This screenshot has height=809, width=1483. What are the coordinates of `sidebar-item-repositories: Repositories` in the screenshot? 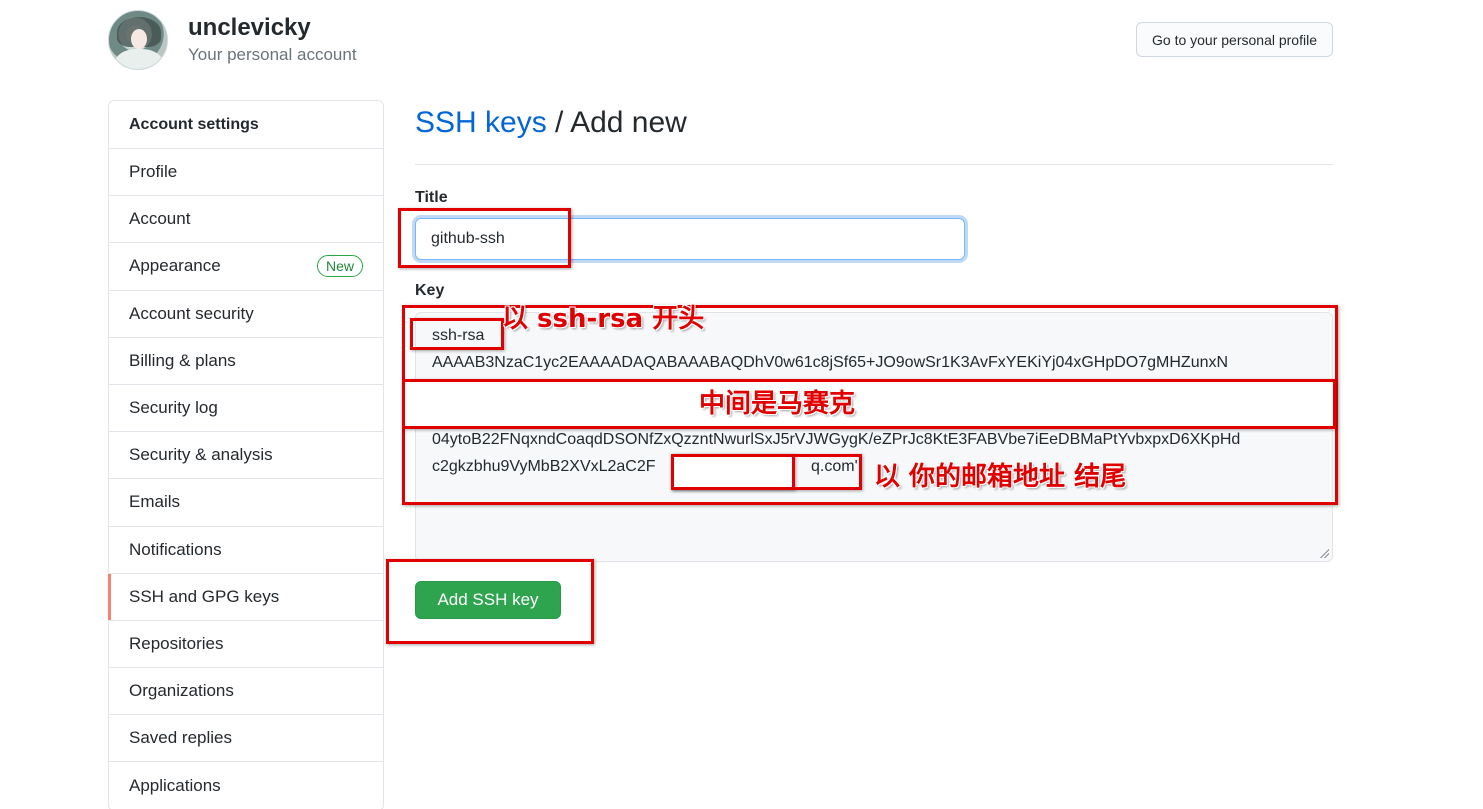 It's located at (246, 645).